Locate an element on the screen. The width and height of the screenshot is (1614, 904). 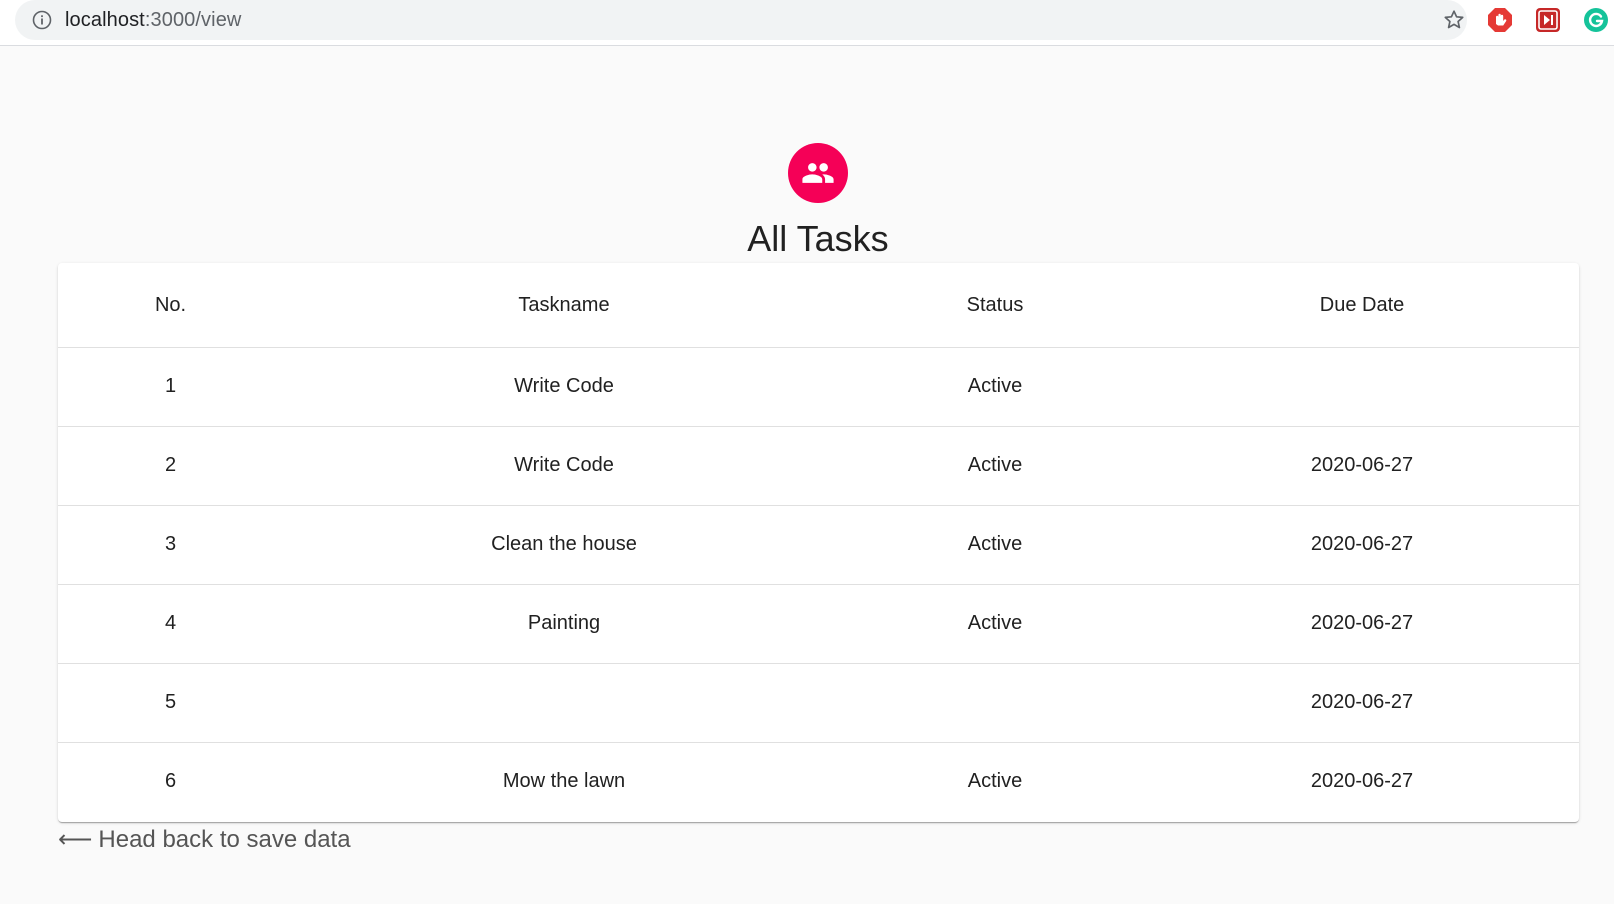
url-text: localhost:3000/view is located at coordinates (153, 20).